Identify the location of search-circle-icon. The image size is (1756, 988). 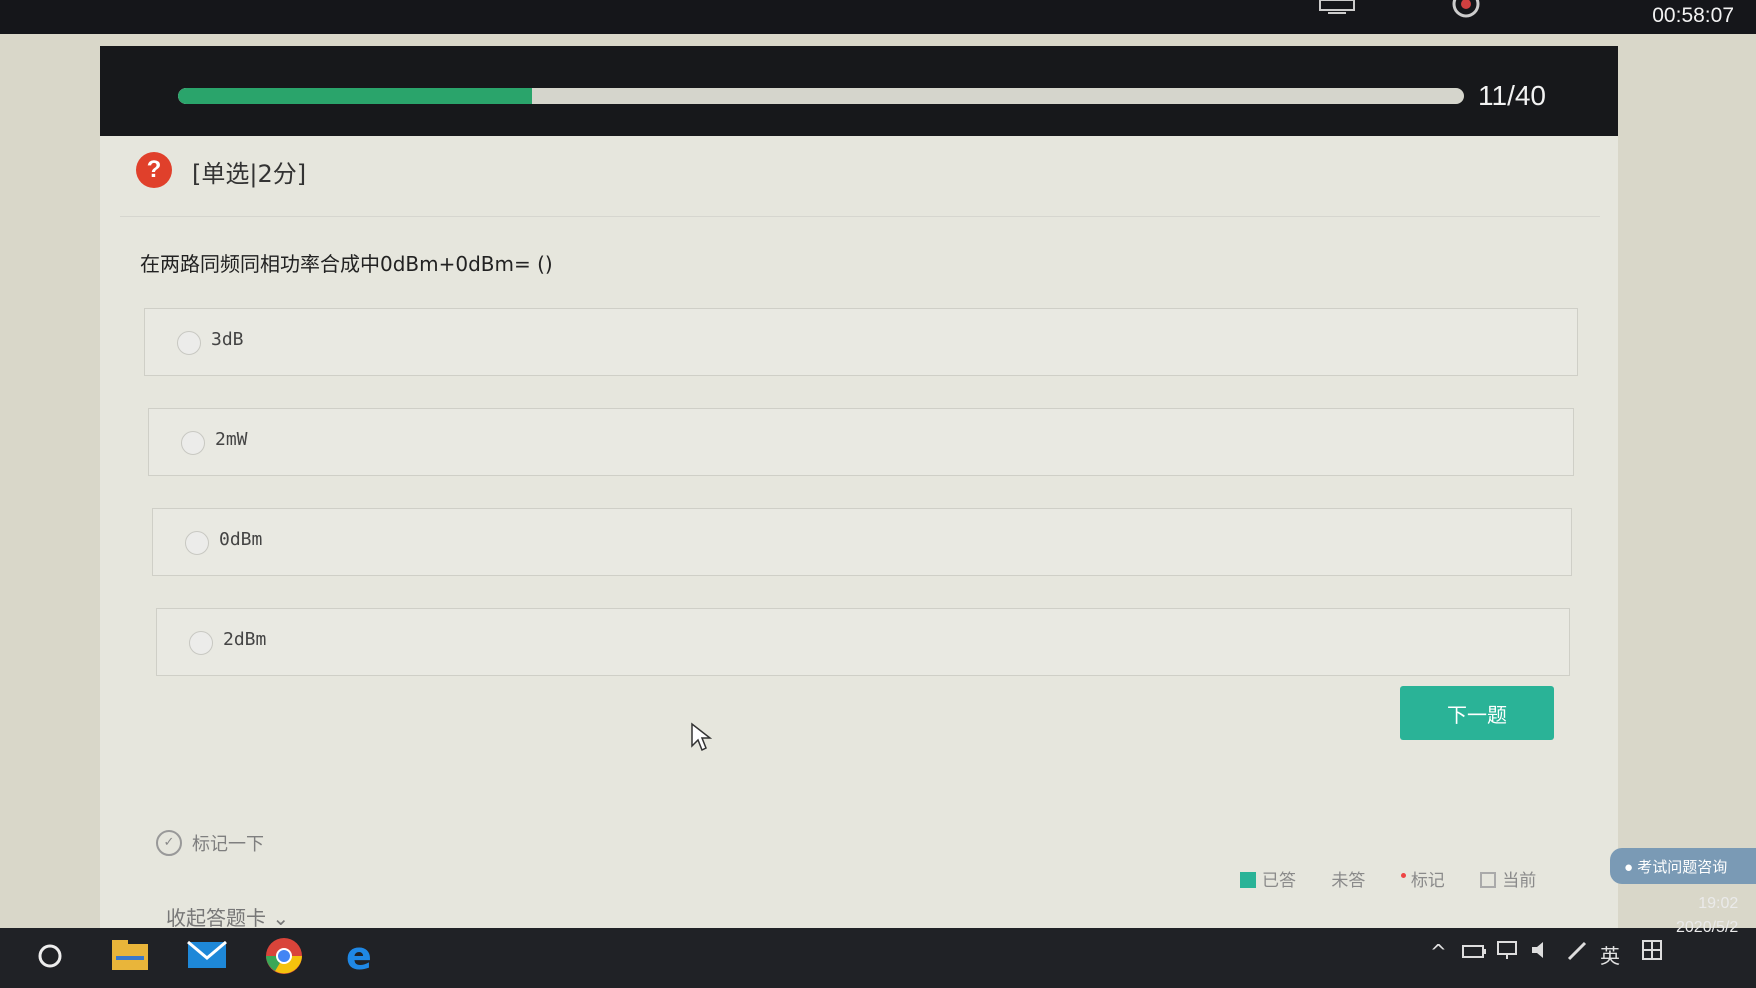
(50, 958).